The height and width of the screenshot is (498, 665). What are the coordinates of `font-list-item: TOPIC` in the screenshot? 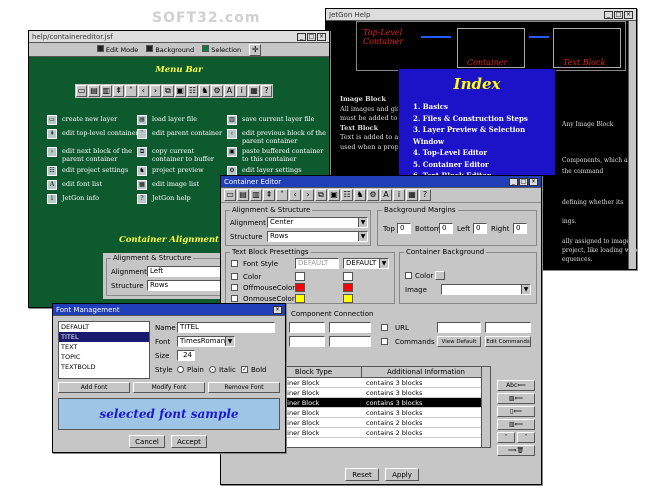 It's located at (104, 357).